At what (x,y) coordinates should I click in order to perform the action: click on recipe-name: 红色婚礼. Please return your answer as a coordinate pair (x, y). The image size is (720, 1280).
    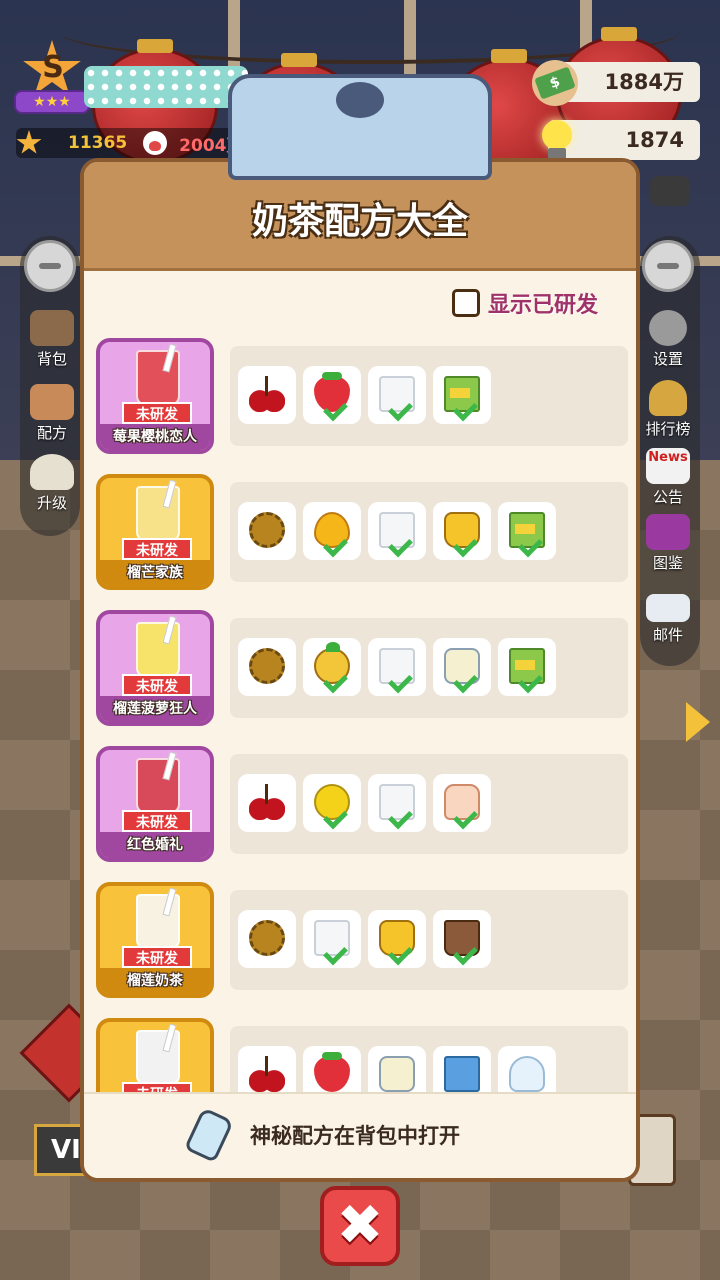
    Looking at the image, I should click on (155, 845).